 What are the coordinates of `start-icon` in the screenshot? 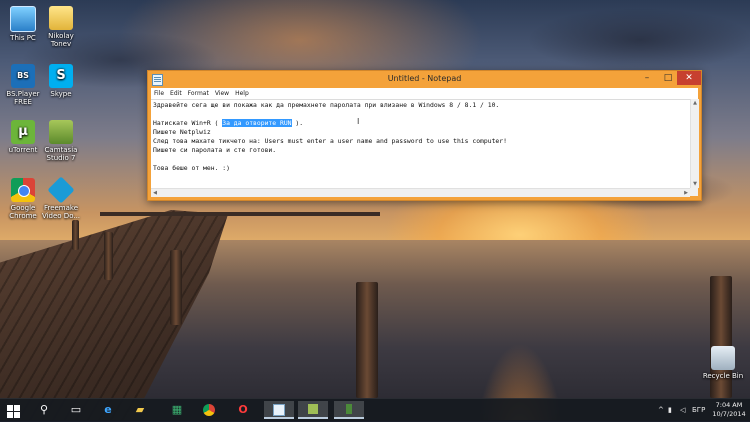 It's located at (13, 411).